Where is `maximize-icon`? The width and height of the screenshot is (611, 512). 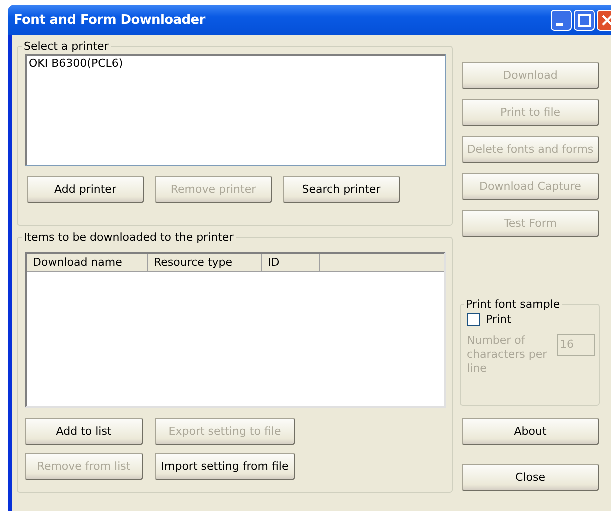 maximize-icon is located at coordinates (584, 20).